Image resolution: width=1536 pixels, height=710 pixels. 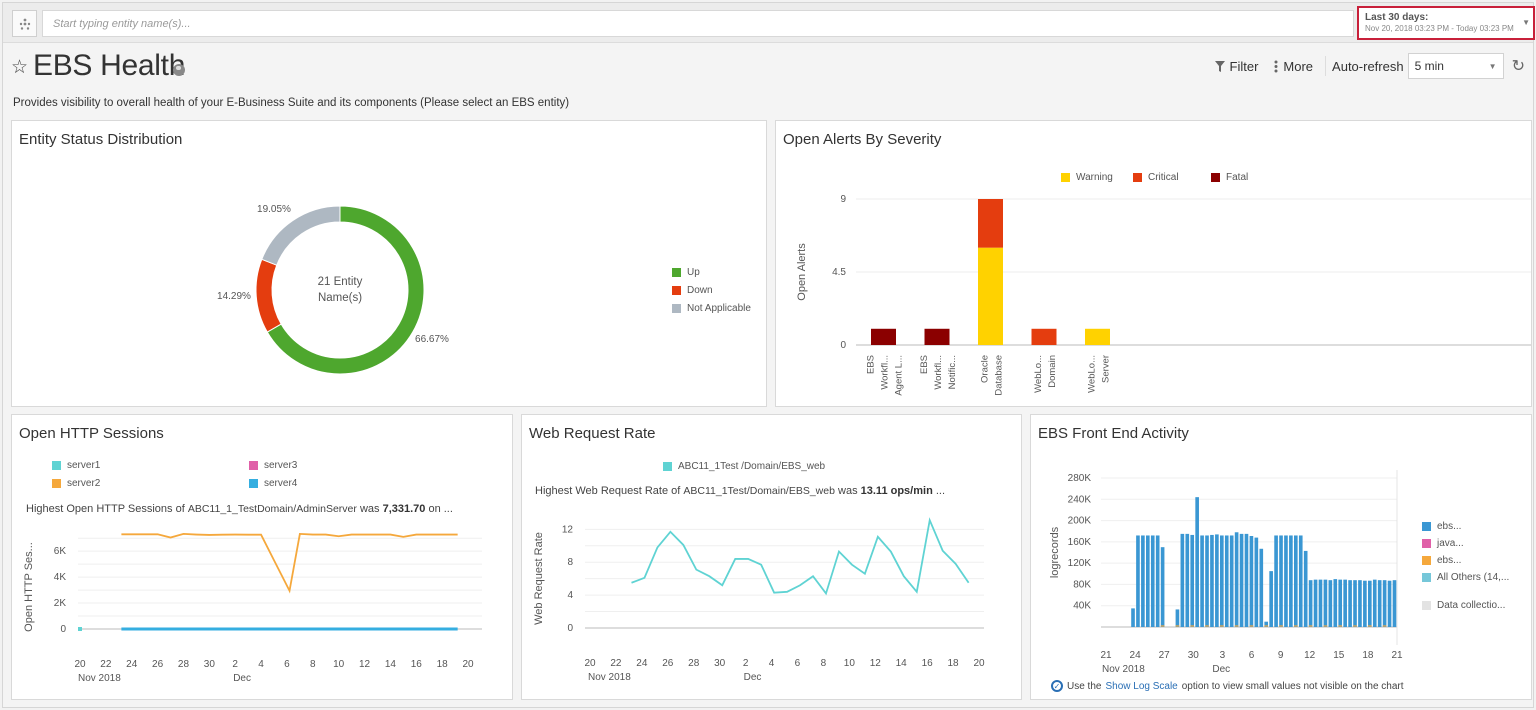 I want to click on globe-icon, so click(x=179, y=70).